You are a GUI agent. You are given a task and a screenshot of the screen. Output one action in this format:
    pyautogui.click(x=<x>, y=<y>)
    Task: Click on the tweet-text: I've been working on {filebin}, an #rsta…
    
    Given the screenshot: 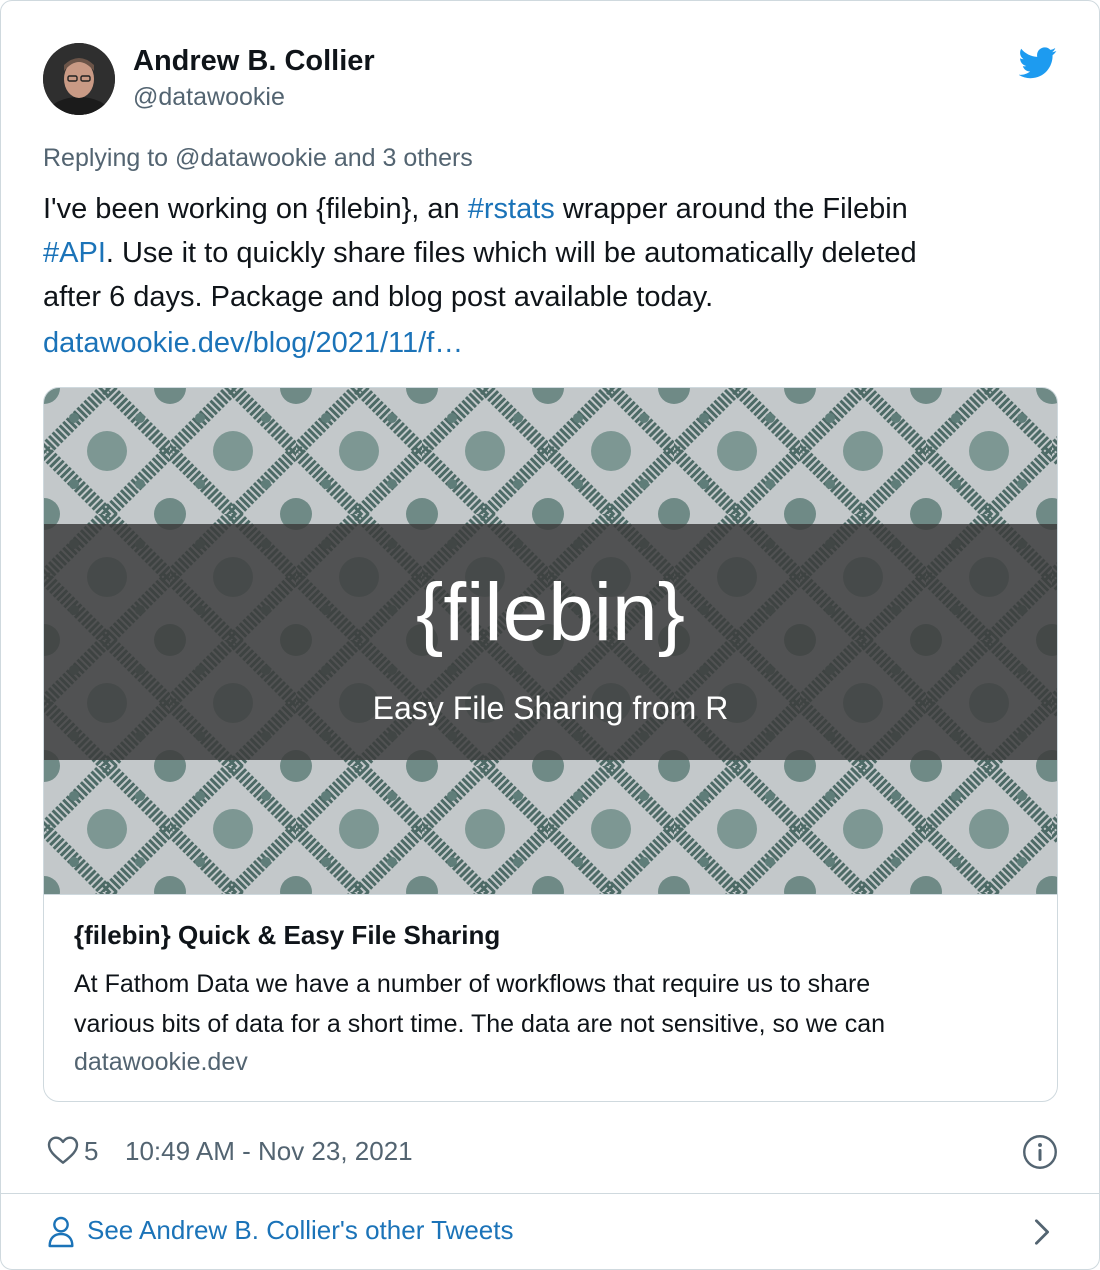 What is the action you would take?
    pyautogui.click(x=548, y=253)
    